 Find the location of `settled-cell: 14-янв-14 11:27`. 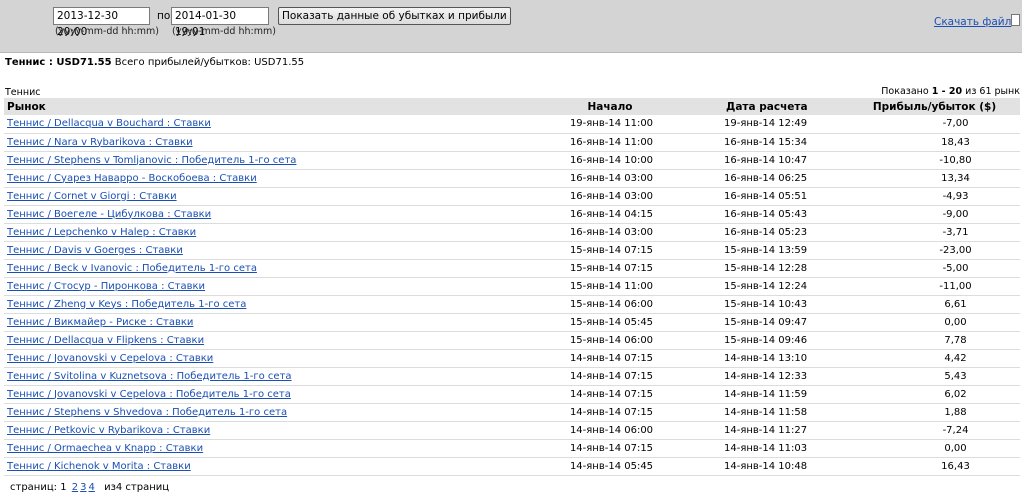

settled-cell: 14-янв-14 11:27 is located at coordinates (766, 430).